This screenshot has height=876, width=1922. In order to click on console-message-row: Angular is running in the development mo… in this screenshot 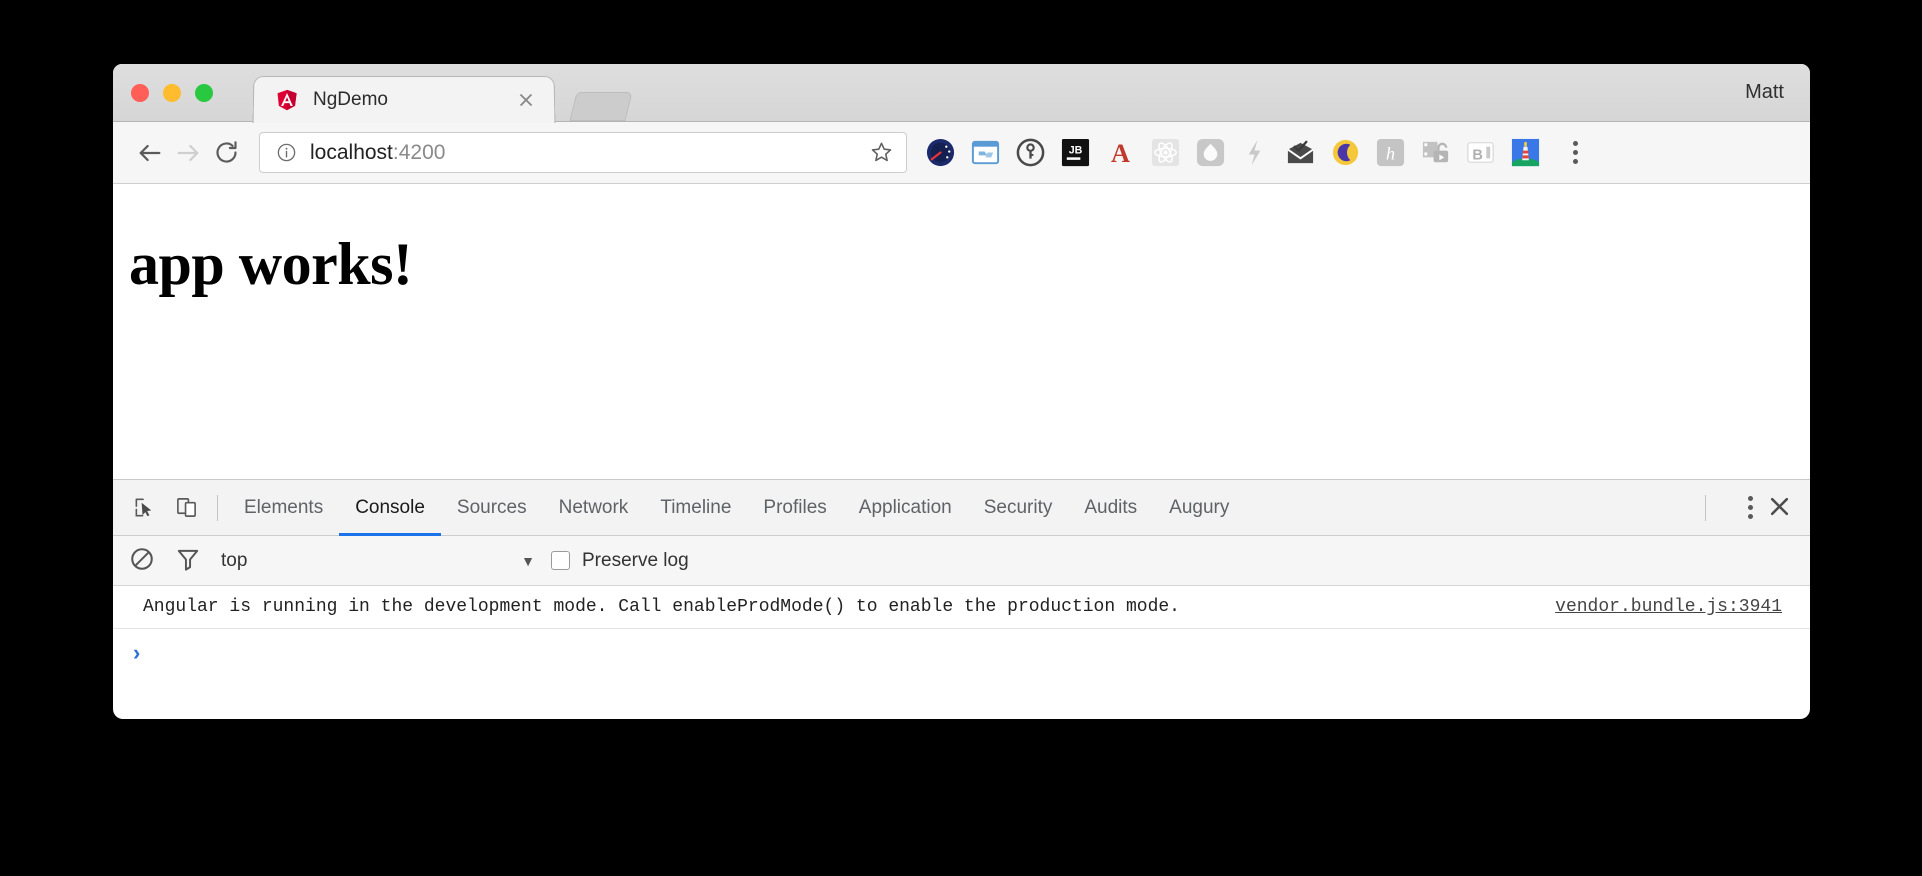, I will do `click(961, 607)`.